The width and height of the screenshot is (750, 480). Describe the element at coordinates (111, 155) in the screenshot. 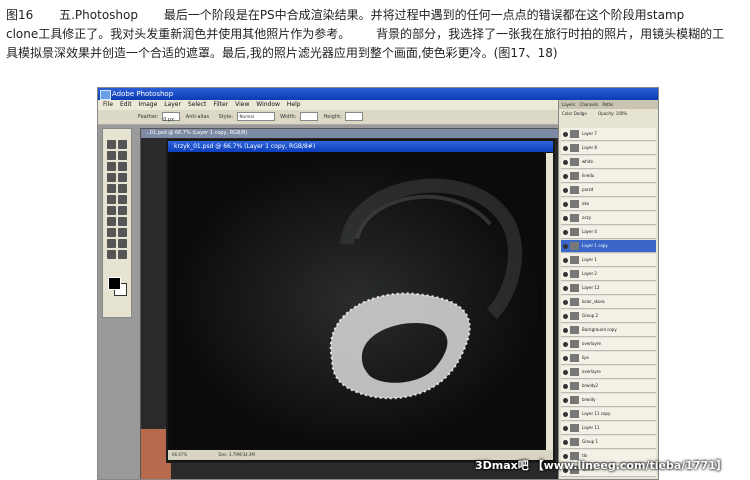

I see `lasso-tool-icon` at that location.